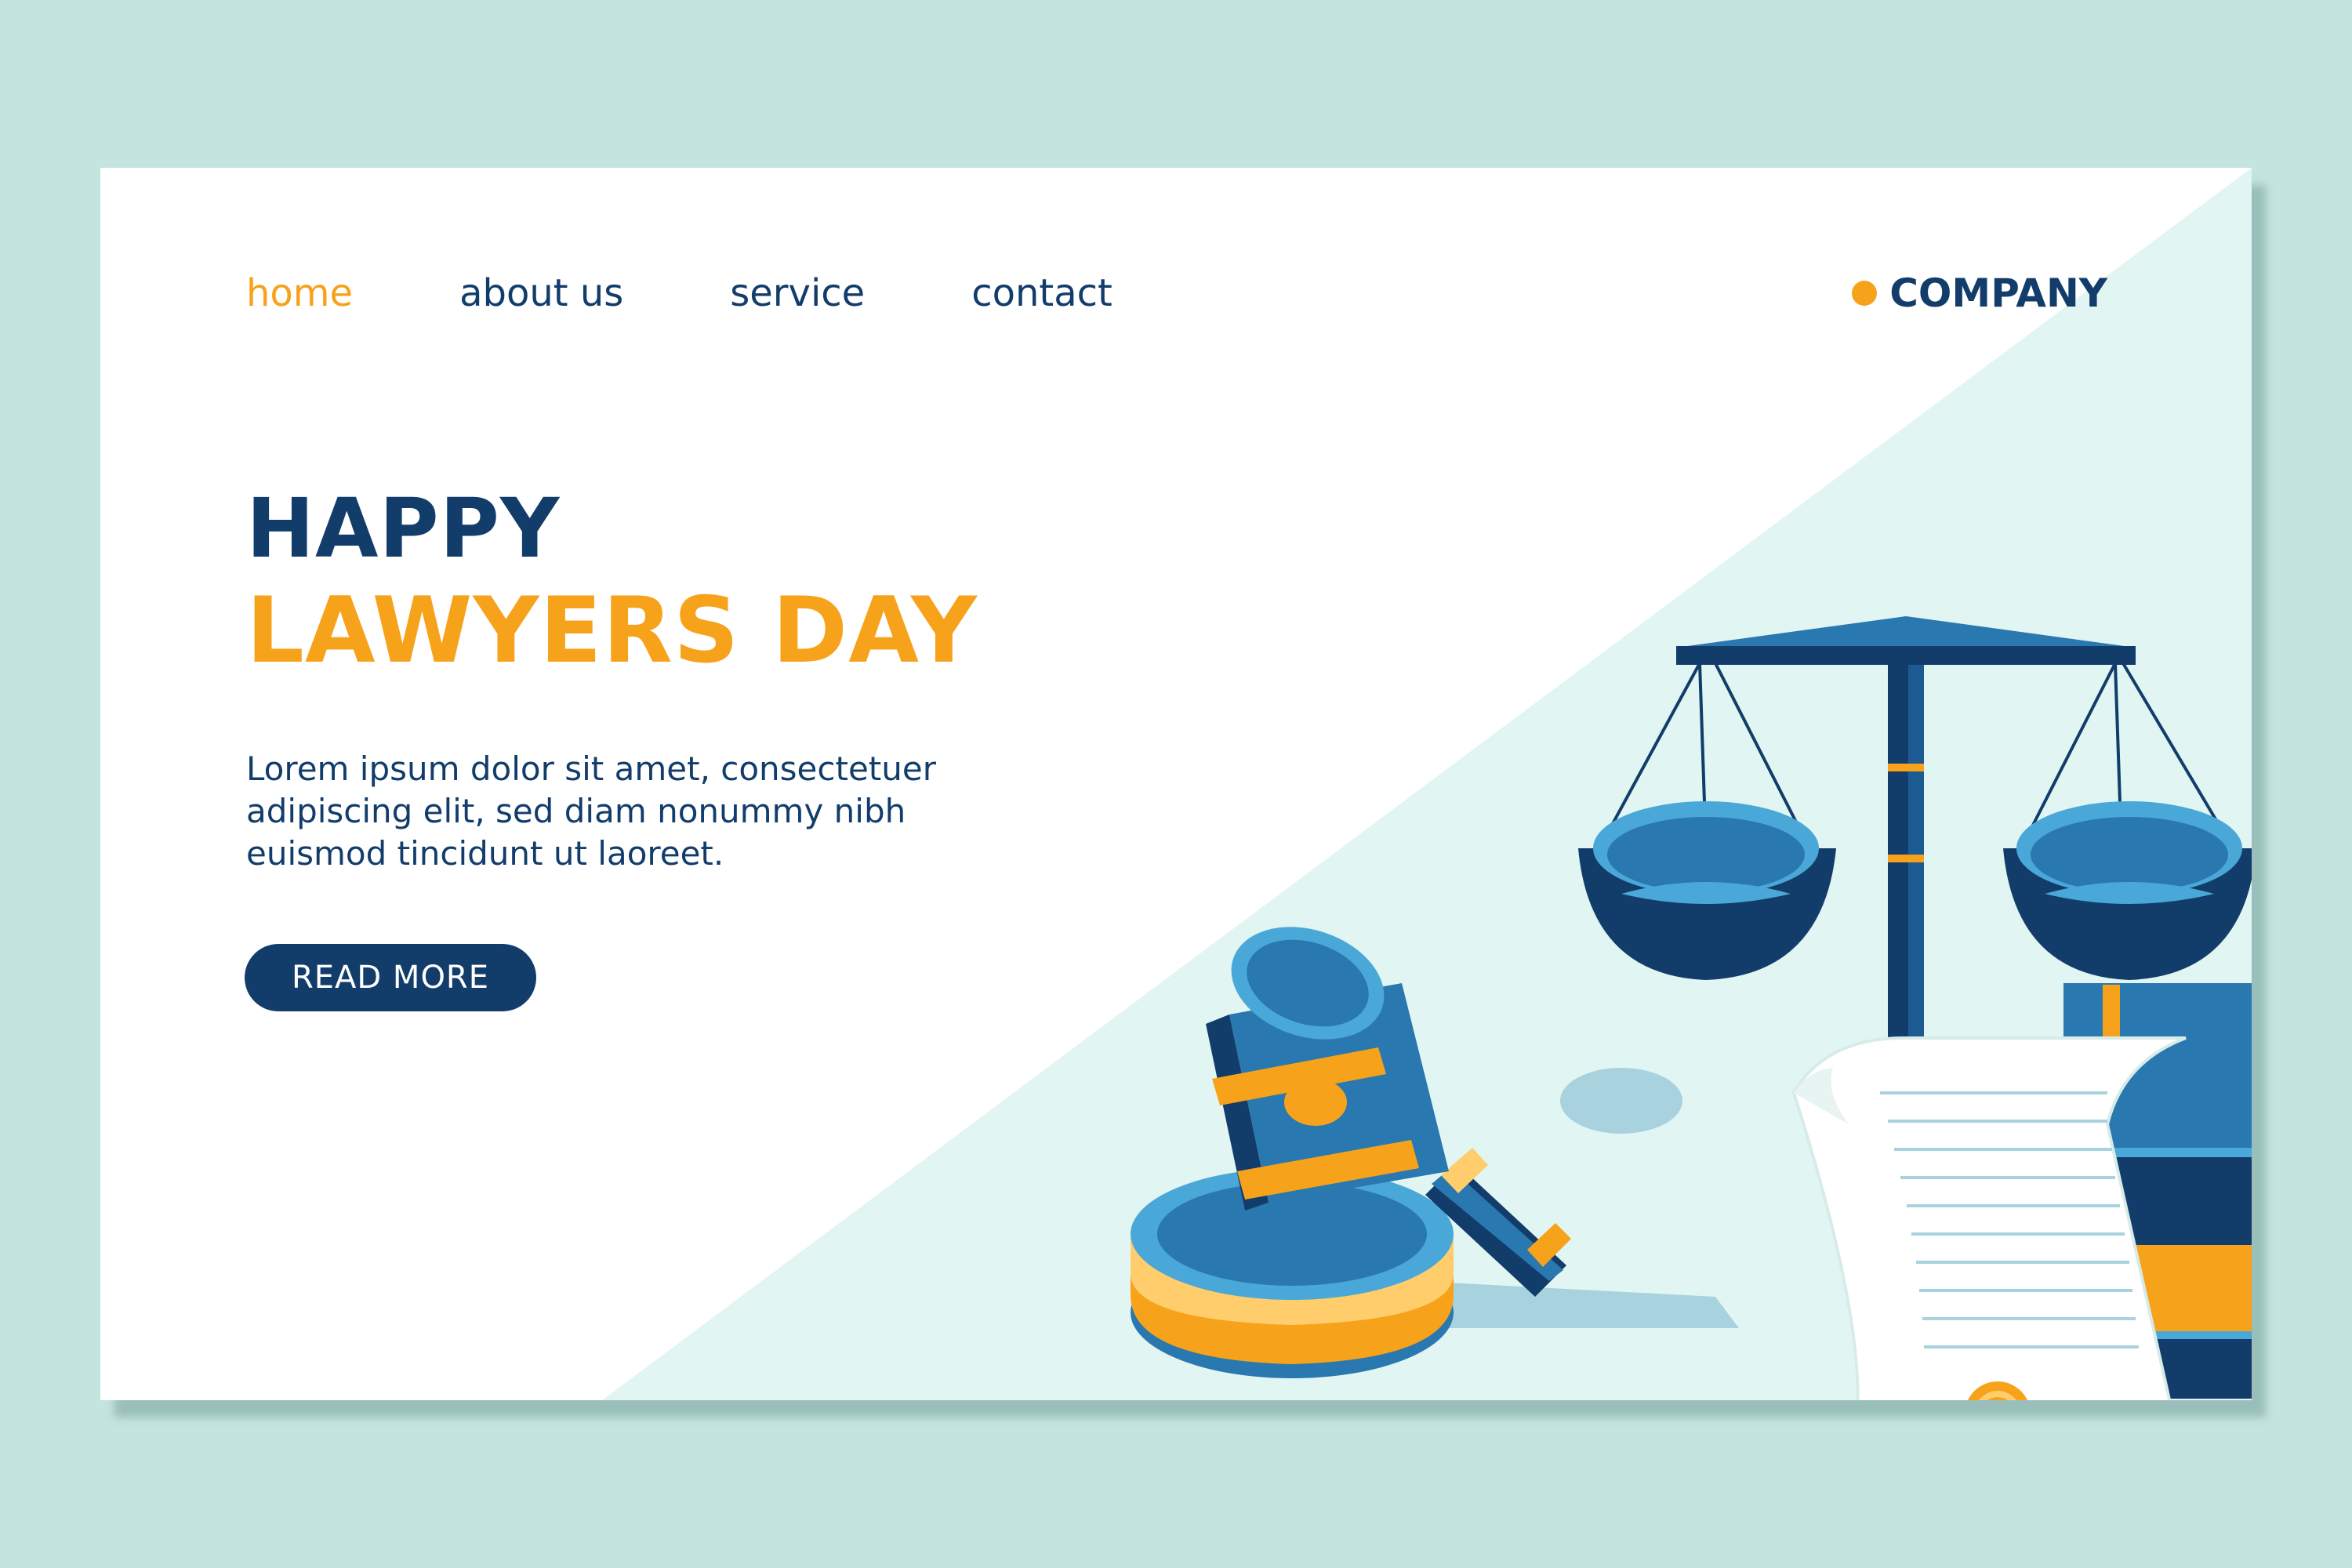  What do you see at coordinates (1865, 293) in the screenshot?
I see `brand-dot-icon` at bounding box center [1865, 293].